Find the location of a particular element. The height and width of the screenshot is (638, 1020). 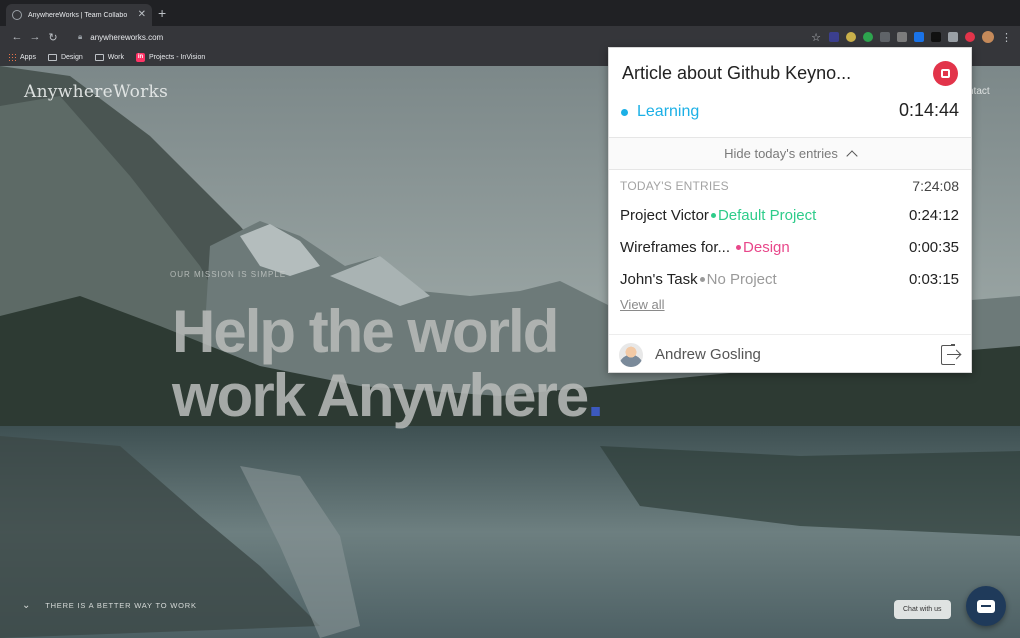

close-tab-icon: ✕ is located at coordinates (142, 15).